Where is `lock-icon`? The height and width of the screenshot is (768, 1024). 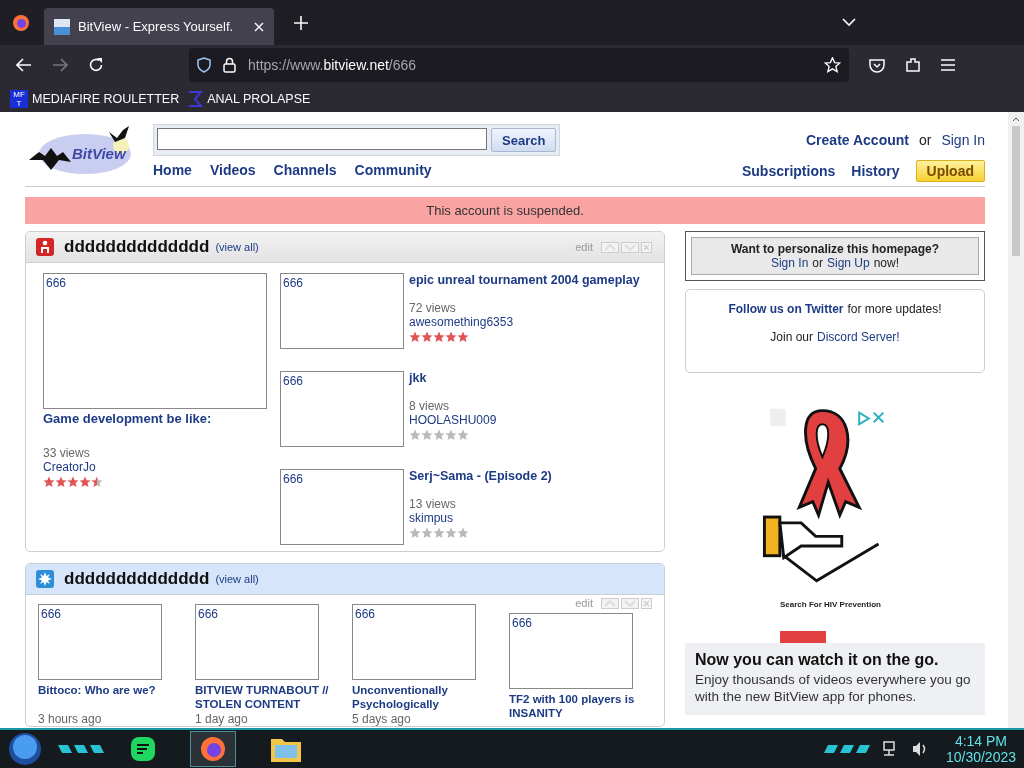 lock-icon is located at coordinates (229, 65).